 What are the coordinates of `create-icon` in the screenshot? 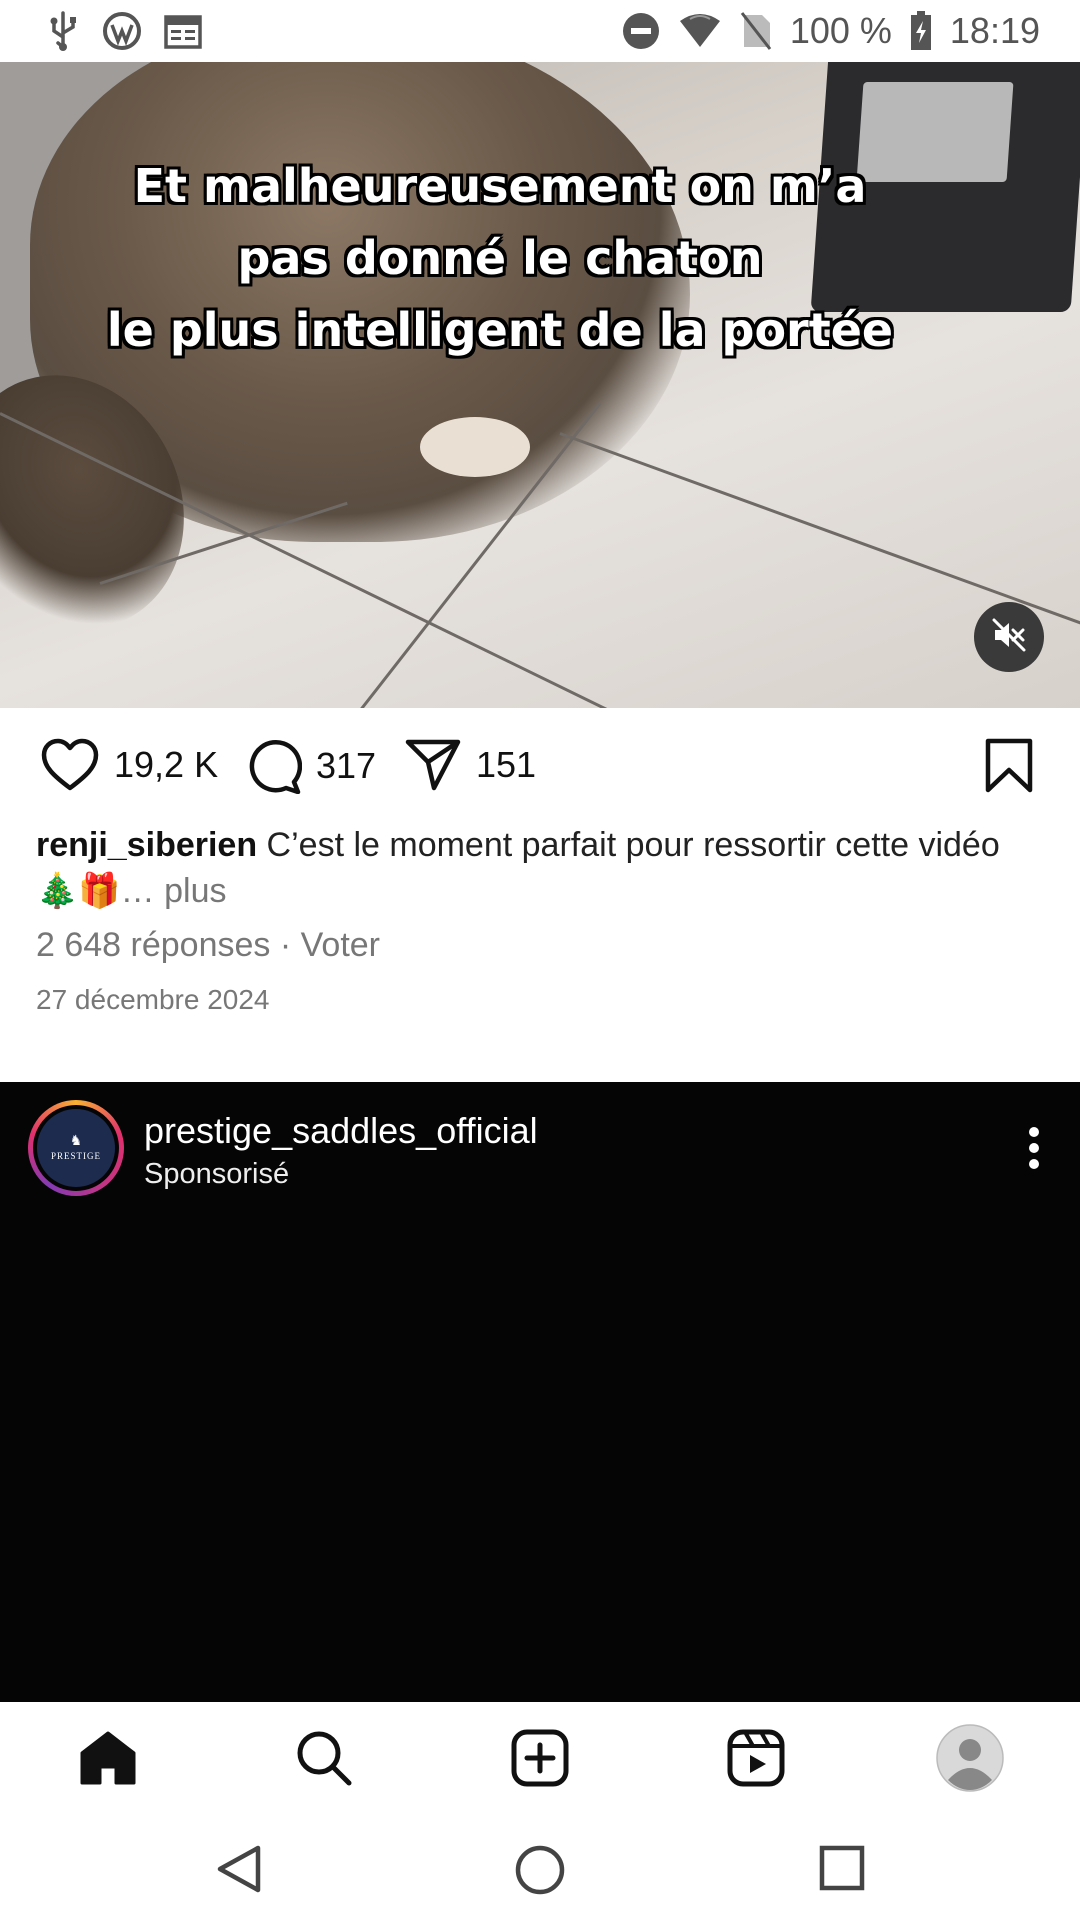 It's located at (540, 1760).